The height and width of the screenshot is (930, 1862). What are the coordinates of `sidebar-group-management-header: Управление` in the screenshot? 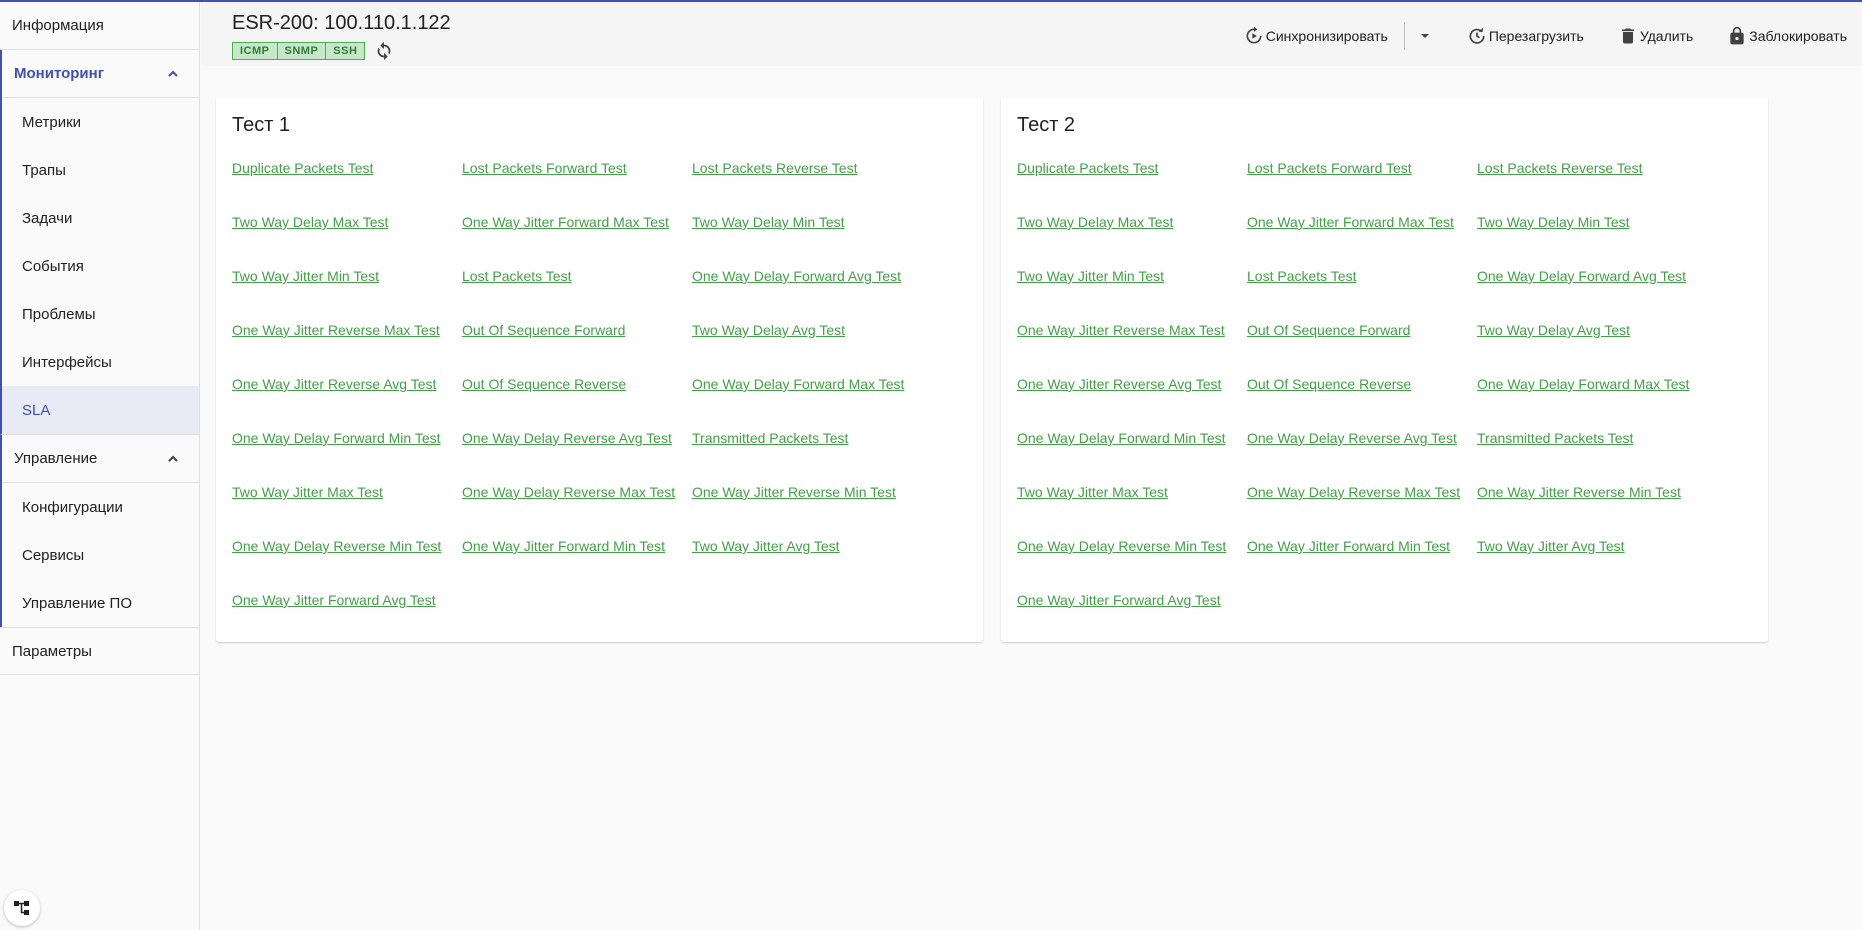 It's located at (100, 459).